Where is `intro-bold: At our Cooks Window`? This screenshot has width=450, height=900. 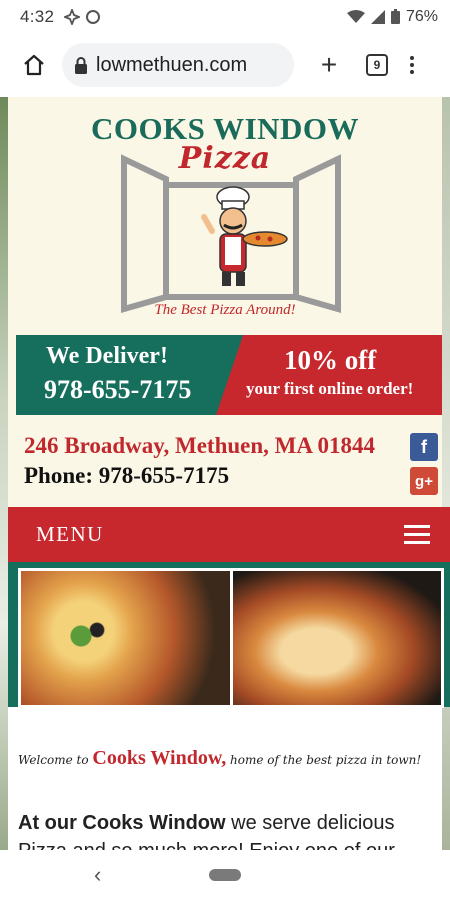
intro-bold: At our Cooks Window is located at coordinates (122, 823).